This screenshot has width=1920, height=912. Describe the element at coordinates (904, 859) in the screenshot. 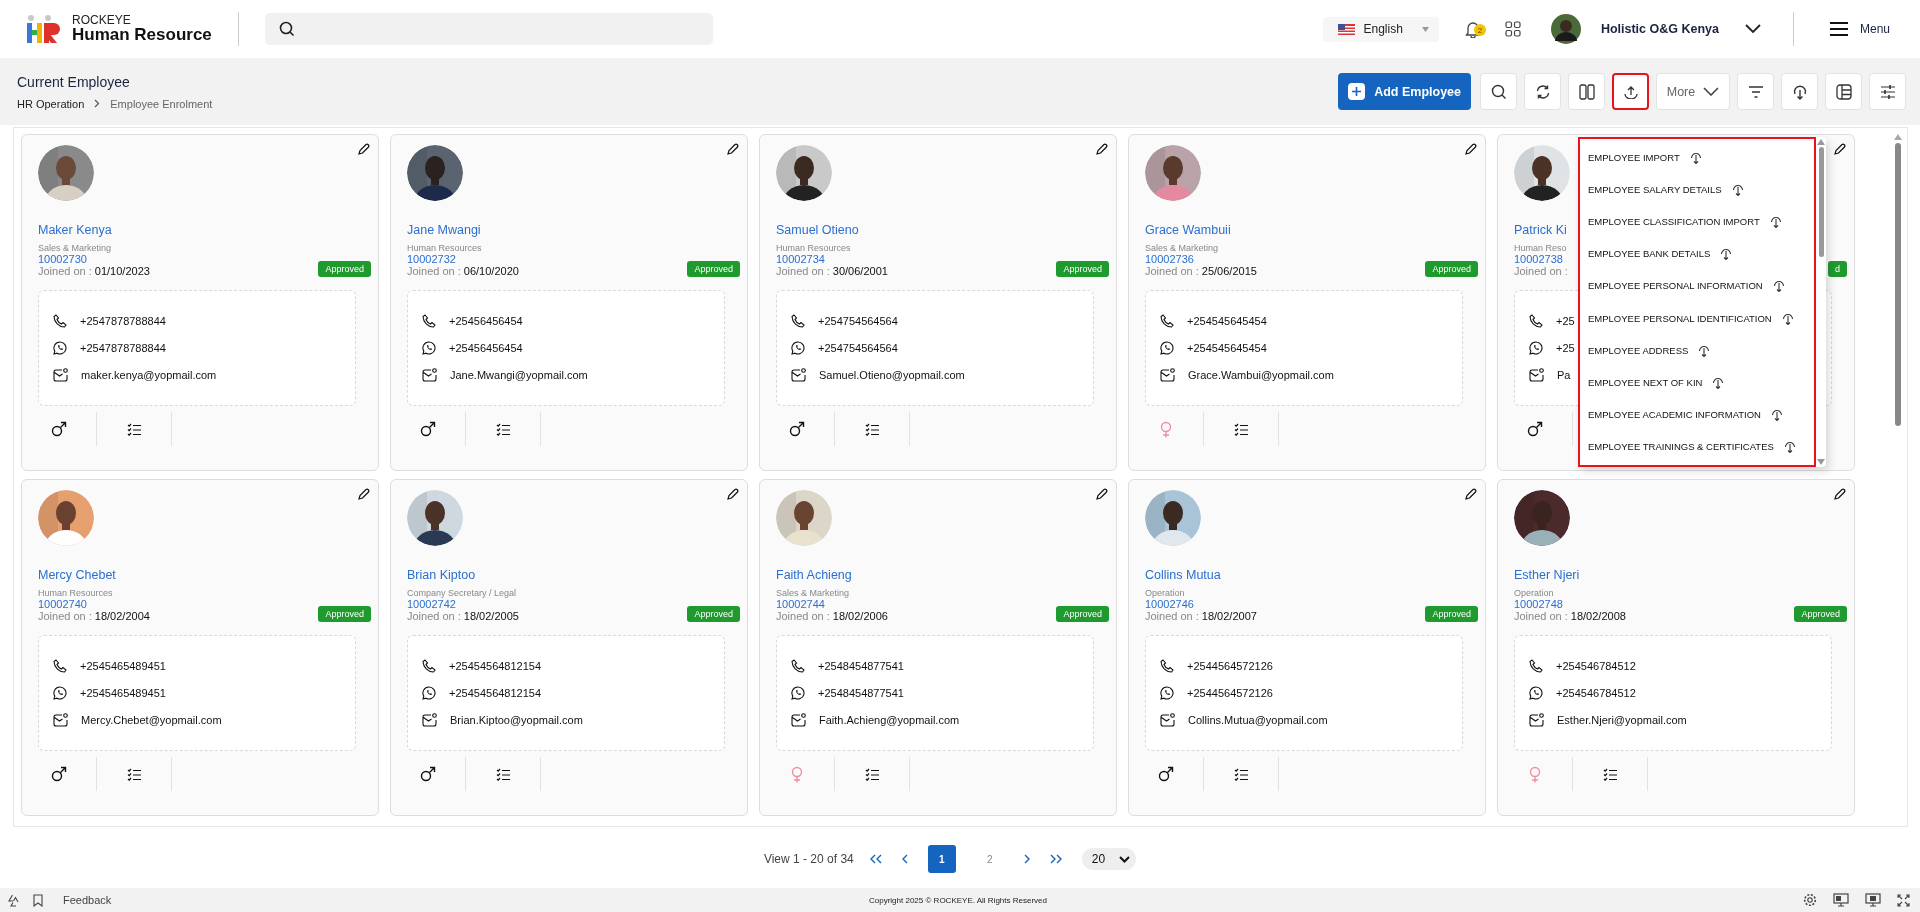

I see `previous-page-icon` at that location.